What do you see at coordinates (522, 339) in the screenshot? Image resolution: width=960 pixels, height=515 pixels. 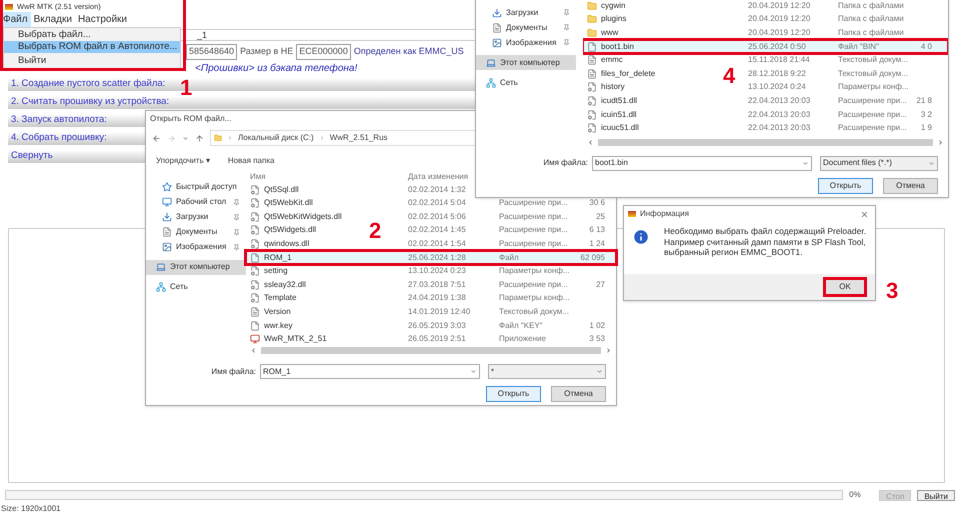 I see `file-type: Приложение` at bounding box center [522, 339].